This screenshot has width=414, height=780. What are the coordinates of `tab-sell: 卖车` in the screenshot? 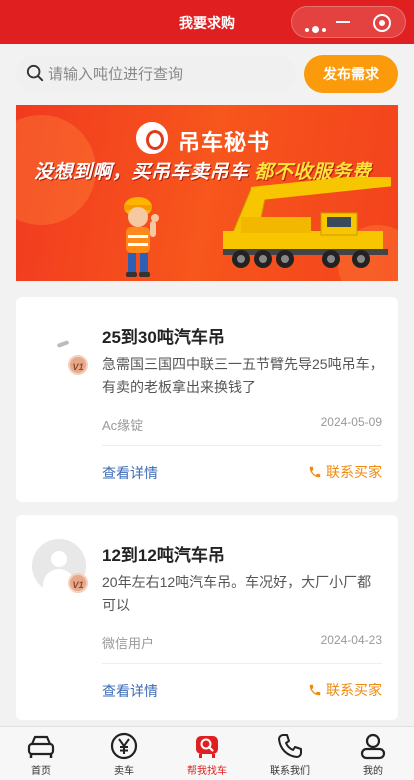 It's located at (124, 754).